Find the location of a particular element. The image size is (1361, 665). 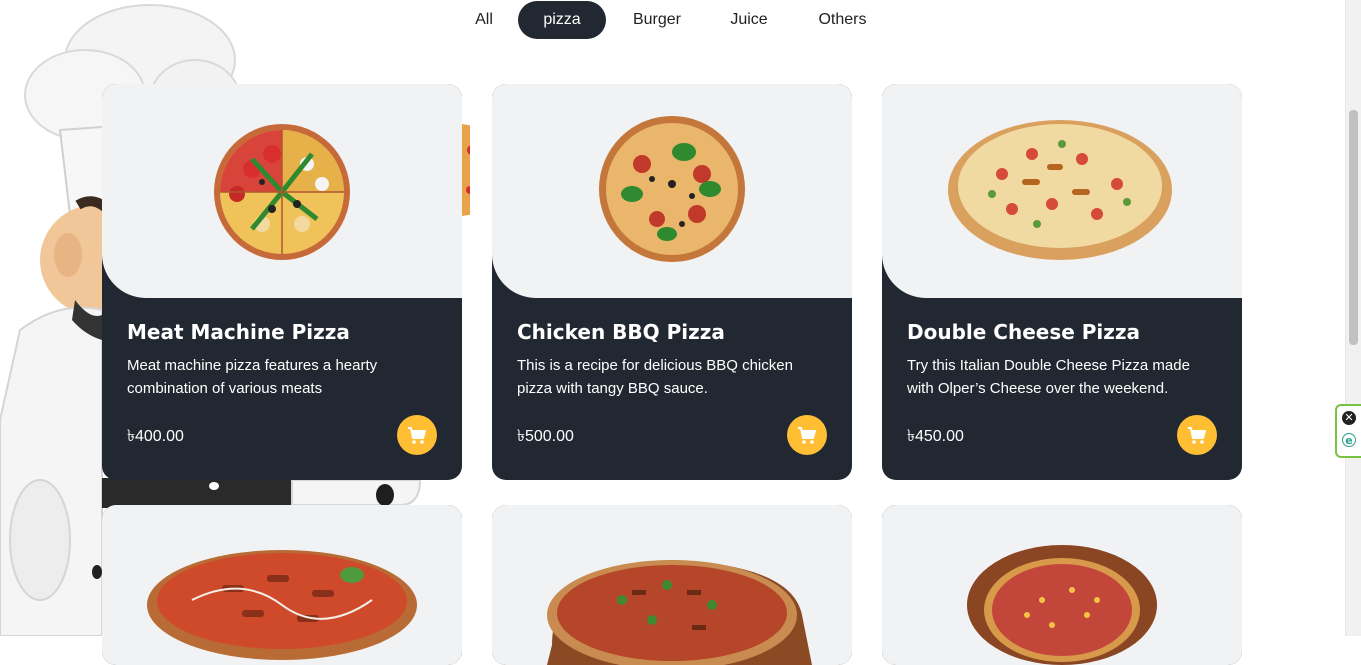

tab-burger: Burger is located at coordinates (657, 20).